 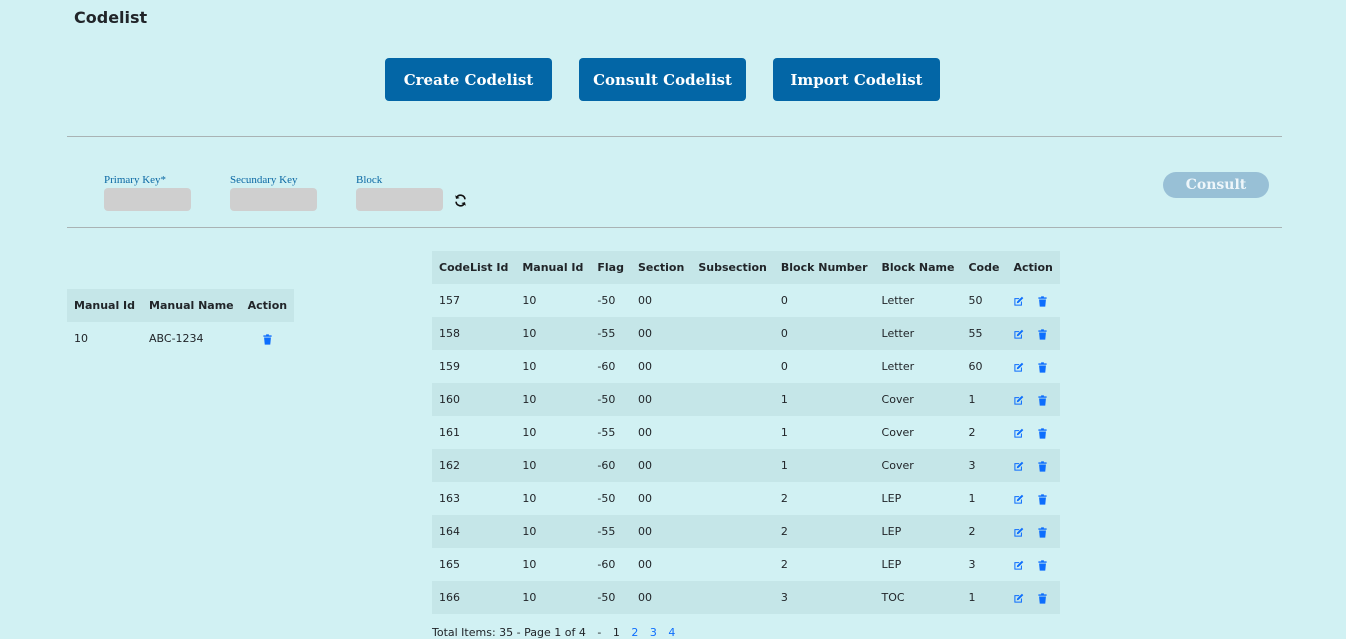 I want to click on table-row: 157 10 -50 00 0 Letter 50, so click(x=746, y=300).